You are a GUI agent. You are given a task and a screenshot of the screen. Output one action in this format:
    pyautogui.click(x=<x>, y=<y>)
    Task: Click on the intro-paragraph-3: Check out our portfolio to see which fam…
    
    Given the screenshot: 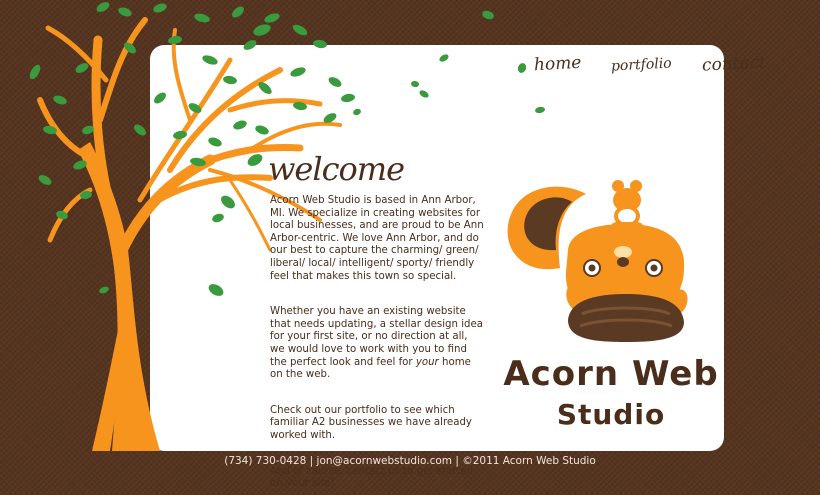 What is the action you would take?
    pyautogui.click(x=371, y=422)
    